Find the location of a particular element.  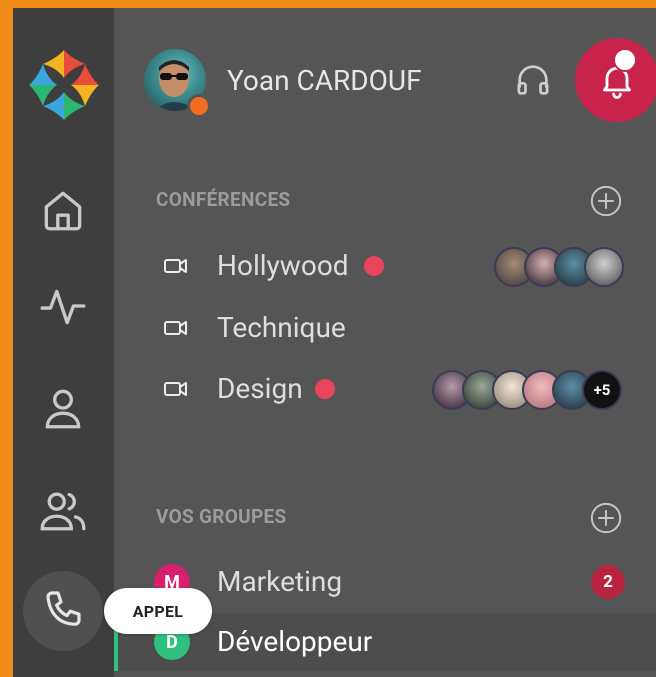

conference-label: Technique is located at coordinates (281, 327).